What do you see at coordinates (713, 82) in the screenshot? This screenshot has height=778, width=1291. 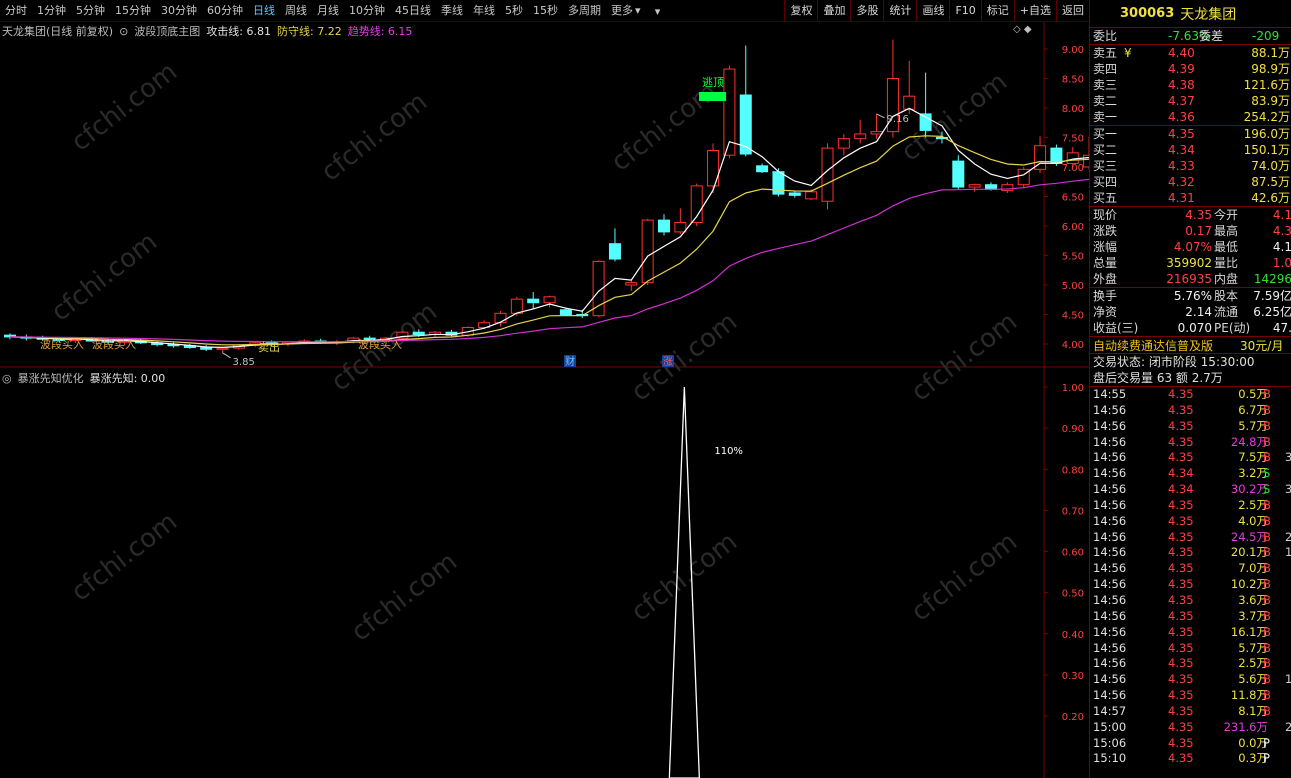 I see `escape-top-label: 逃顶` at bounding box center [713, 82].